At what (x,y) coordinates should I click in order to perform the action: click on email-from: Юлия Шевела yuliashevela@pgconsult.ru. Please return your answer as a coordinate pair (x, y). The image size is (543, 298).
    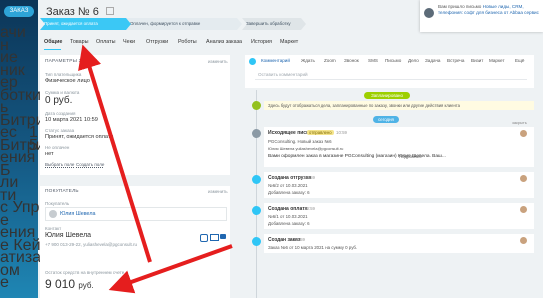
    Looking at the image, I should click on (306, 148).